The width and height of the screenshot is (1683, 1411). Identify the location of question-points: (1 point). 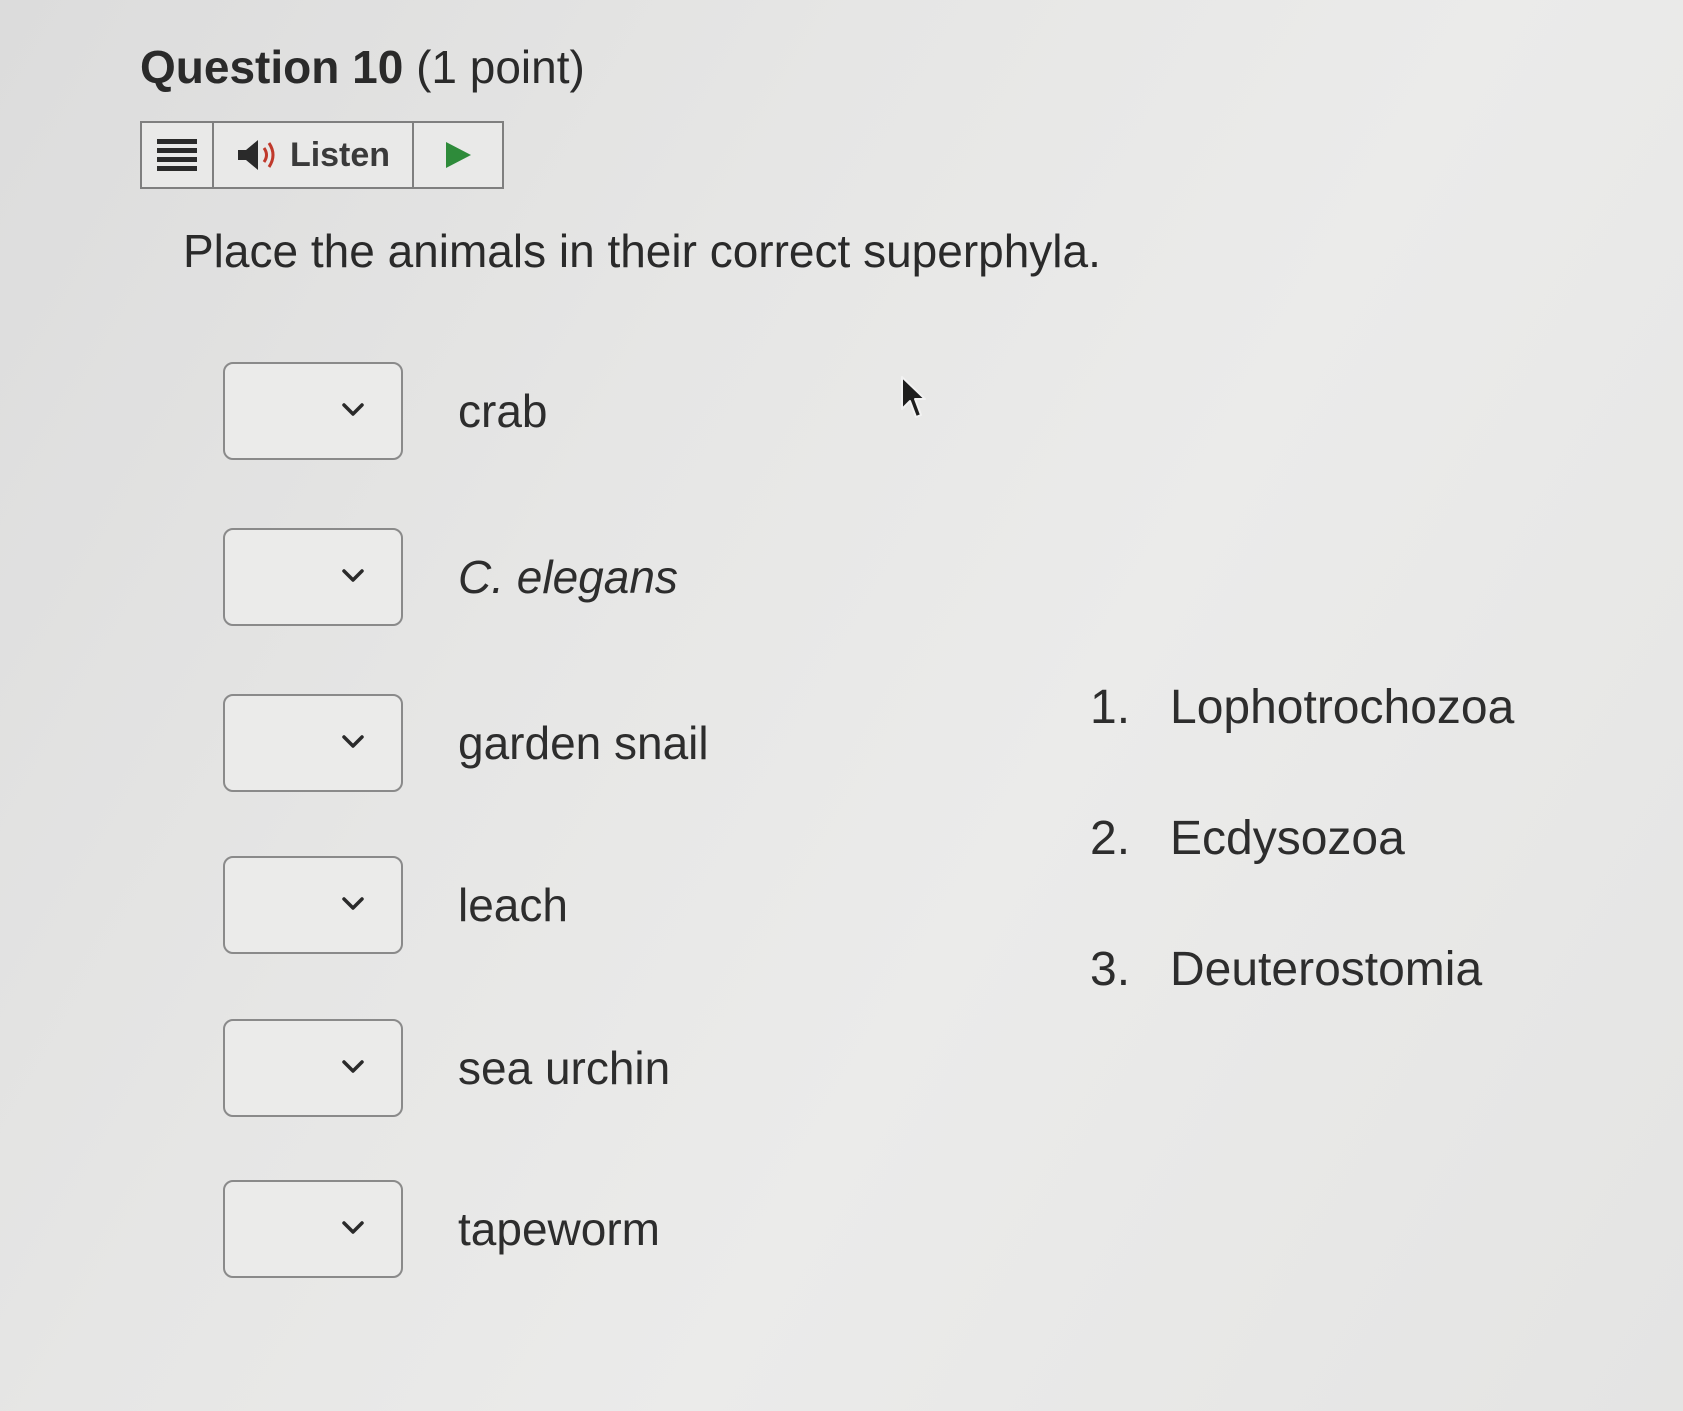
(500, 67).